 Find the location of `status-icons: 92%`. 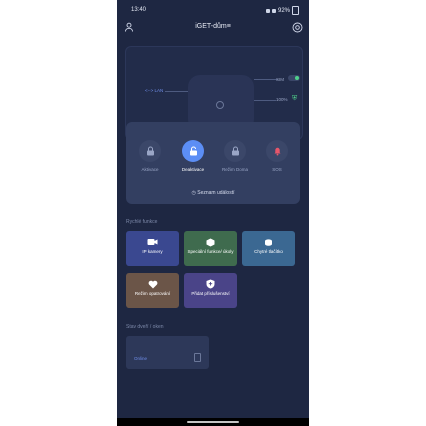

status-icons: 92% is located at coordinates (282, 10).